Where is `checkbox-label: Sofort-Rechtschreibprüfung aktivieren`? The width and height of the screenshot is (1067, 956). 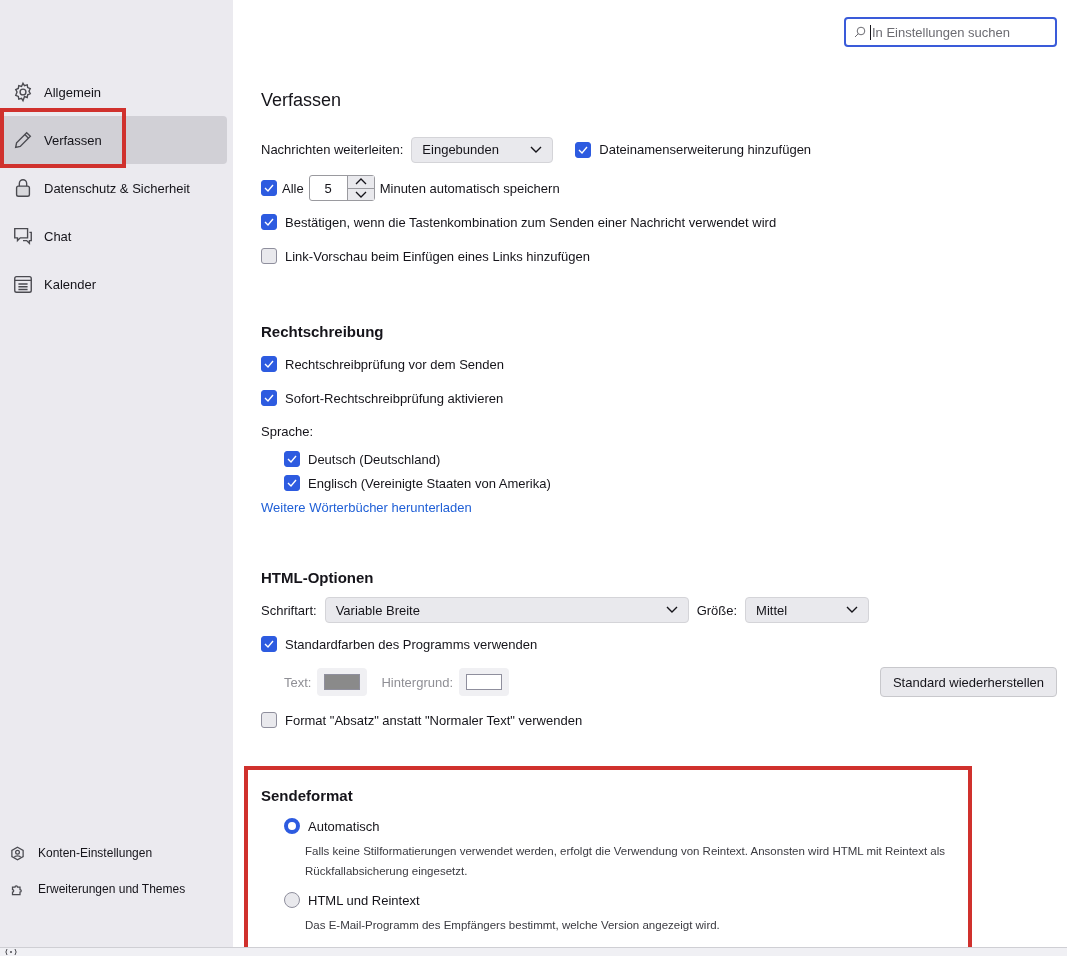 checkbox-label: Sofort-Rechtschreibprüfung aktivieren is located at coordinates (394, 398).